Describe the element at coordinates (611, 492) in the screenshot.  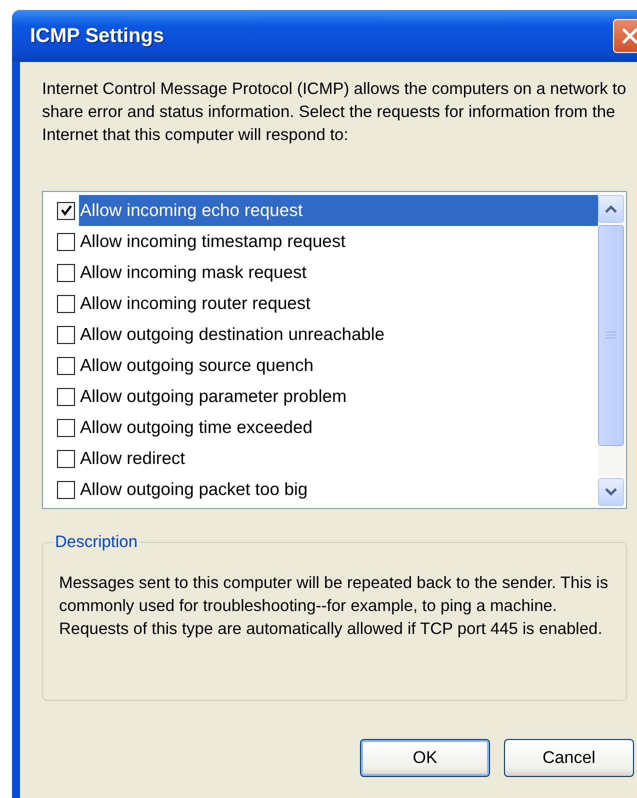
I see `scroll-down-button` at that location.